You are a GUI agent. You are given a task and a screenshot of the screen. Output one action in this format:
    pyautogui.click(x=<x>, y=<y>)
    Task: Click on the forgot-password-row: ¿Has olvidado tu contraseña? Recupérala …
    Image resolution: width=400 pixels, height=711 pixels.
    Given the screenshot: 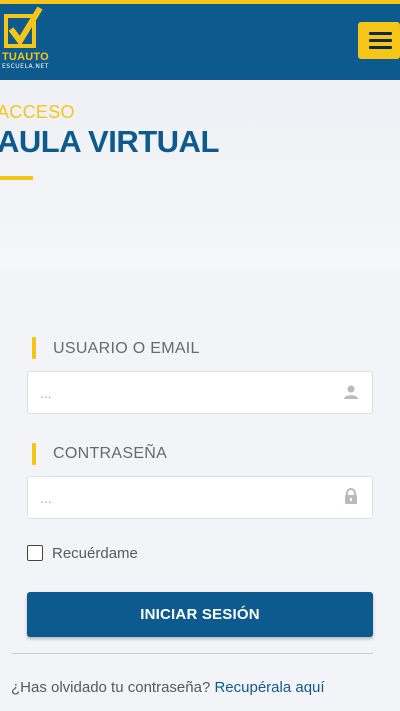 What is the action you would take?
    pyautogui.click(x=168, y=687)
    